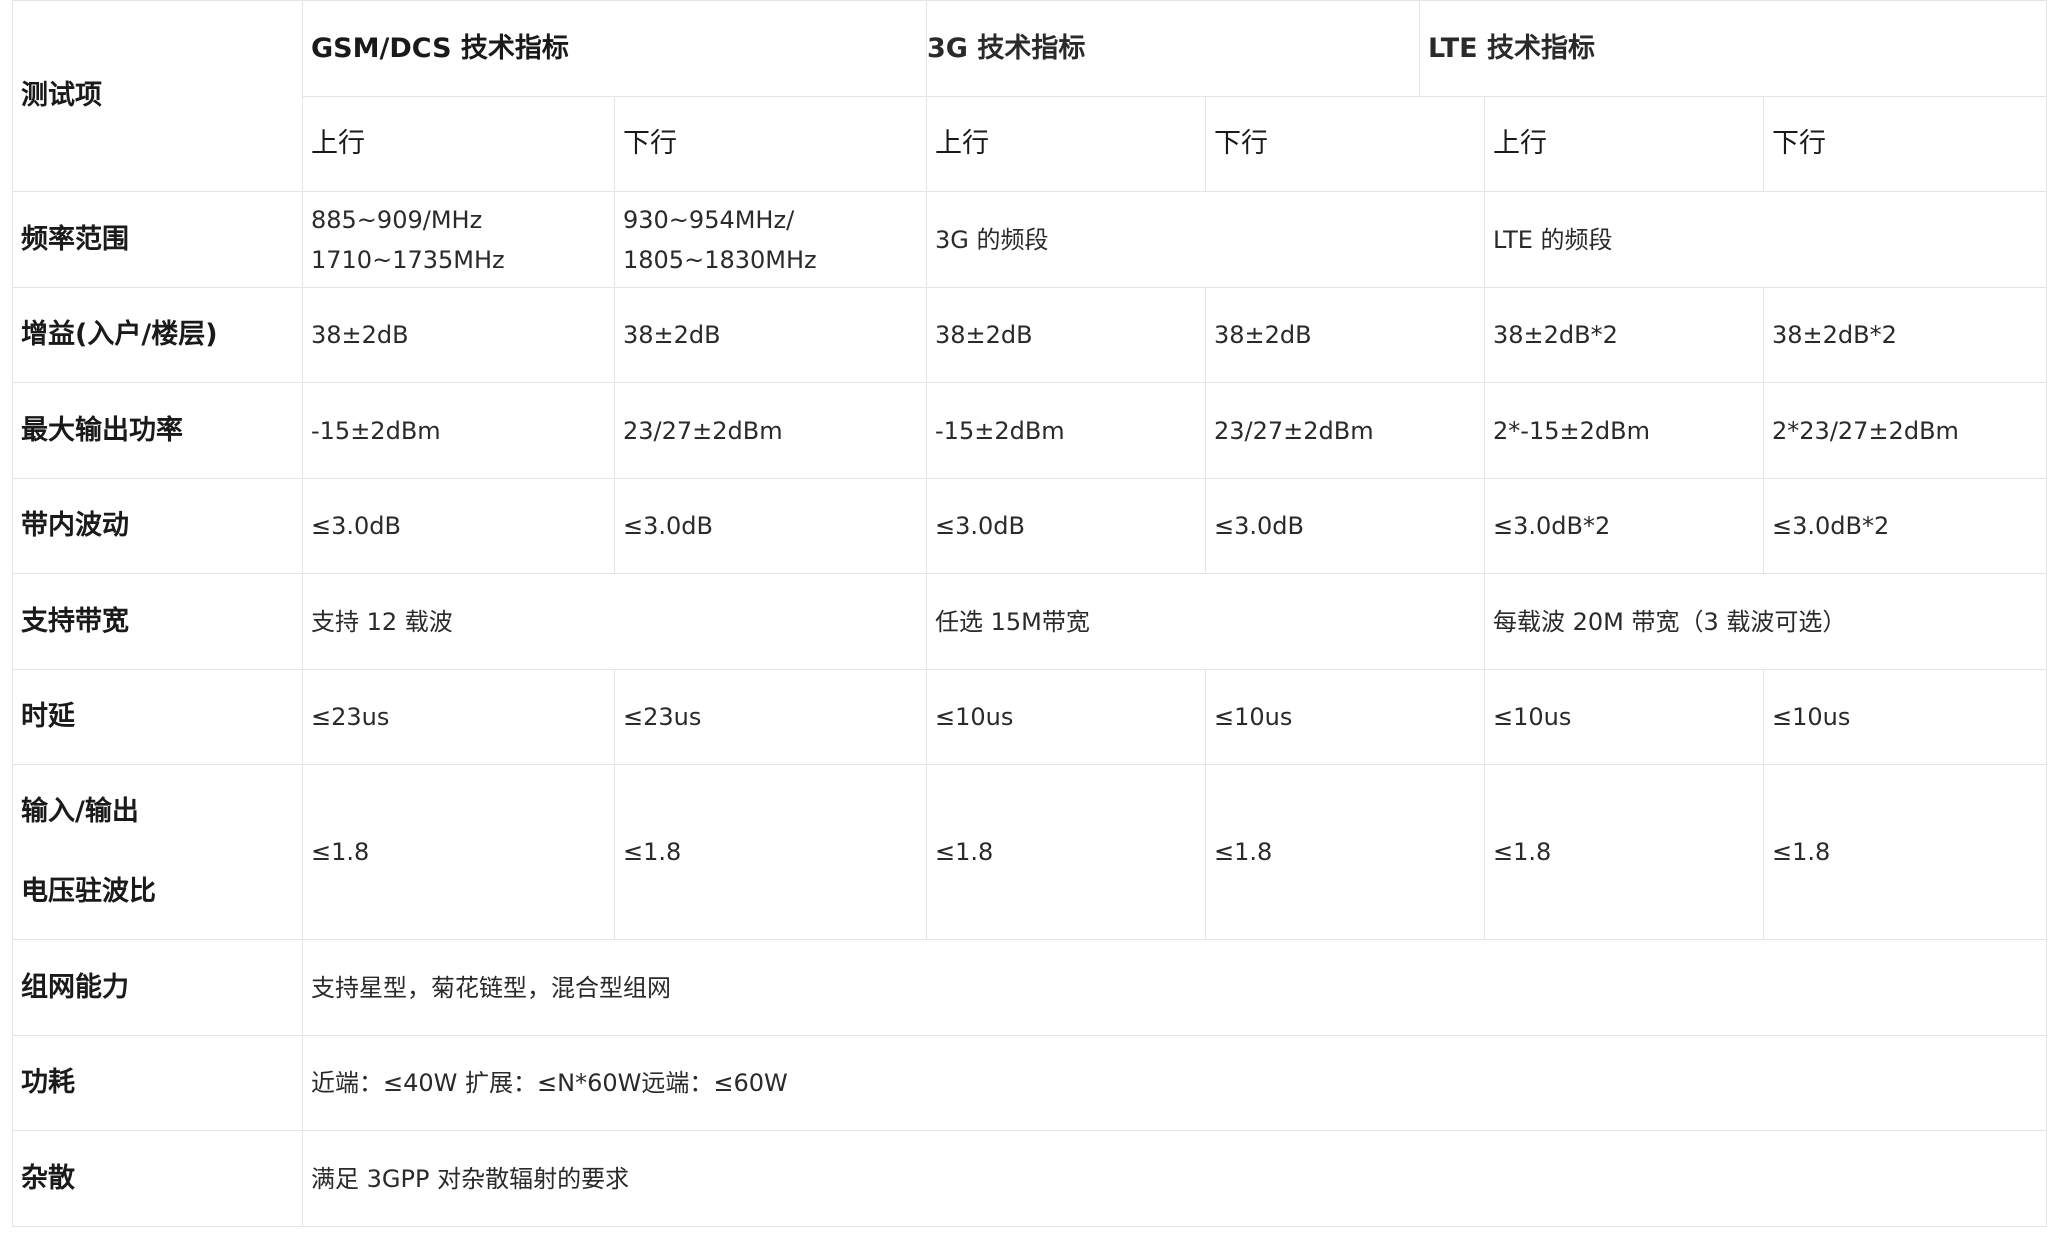  What do you see at coordinates (157, 852) in the screenshot?
I see `row-label-vswr: 输入/输出 电压驻波比` at bounding box center [157, 852].